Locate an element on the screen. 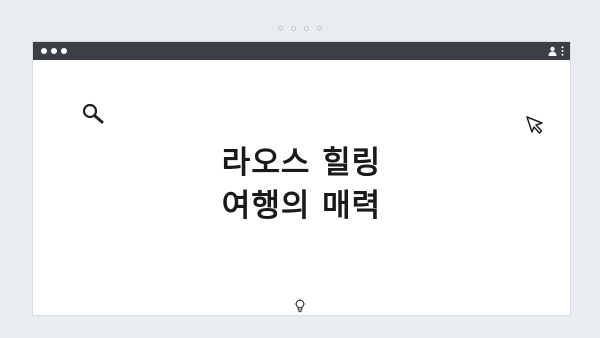  titlebar-actions is located at coordinates (556, 51).